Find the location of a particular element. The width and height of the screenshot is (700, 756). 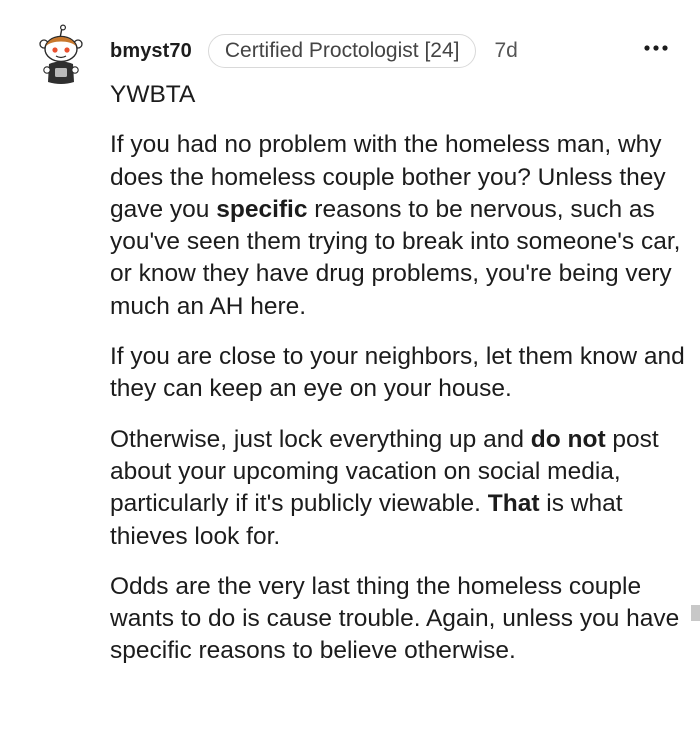

comment-header: bmyst70 Certified Proctologist [24] 7d is located at coordinates (314, 51).